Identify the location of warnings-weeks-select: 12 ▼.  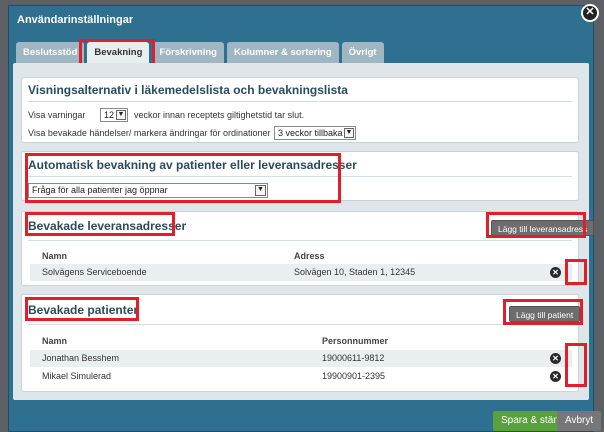
(114, 115).